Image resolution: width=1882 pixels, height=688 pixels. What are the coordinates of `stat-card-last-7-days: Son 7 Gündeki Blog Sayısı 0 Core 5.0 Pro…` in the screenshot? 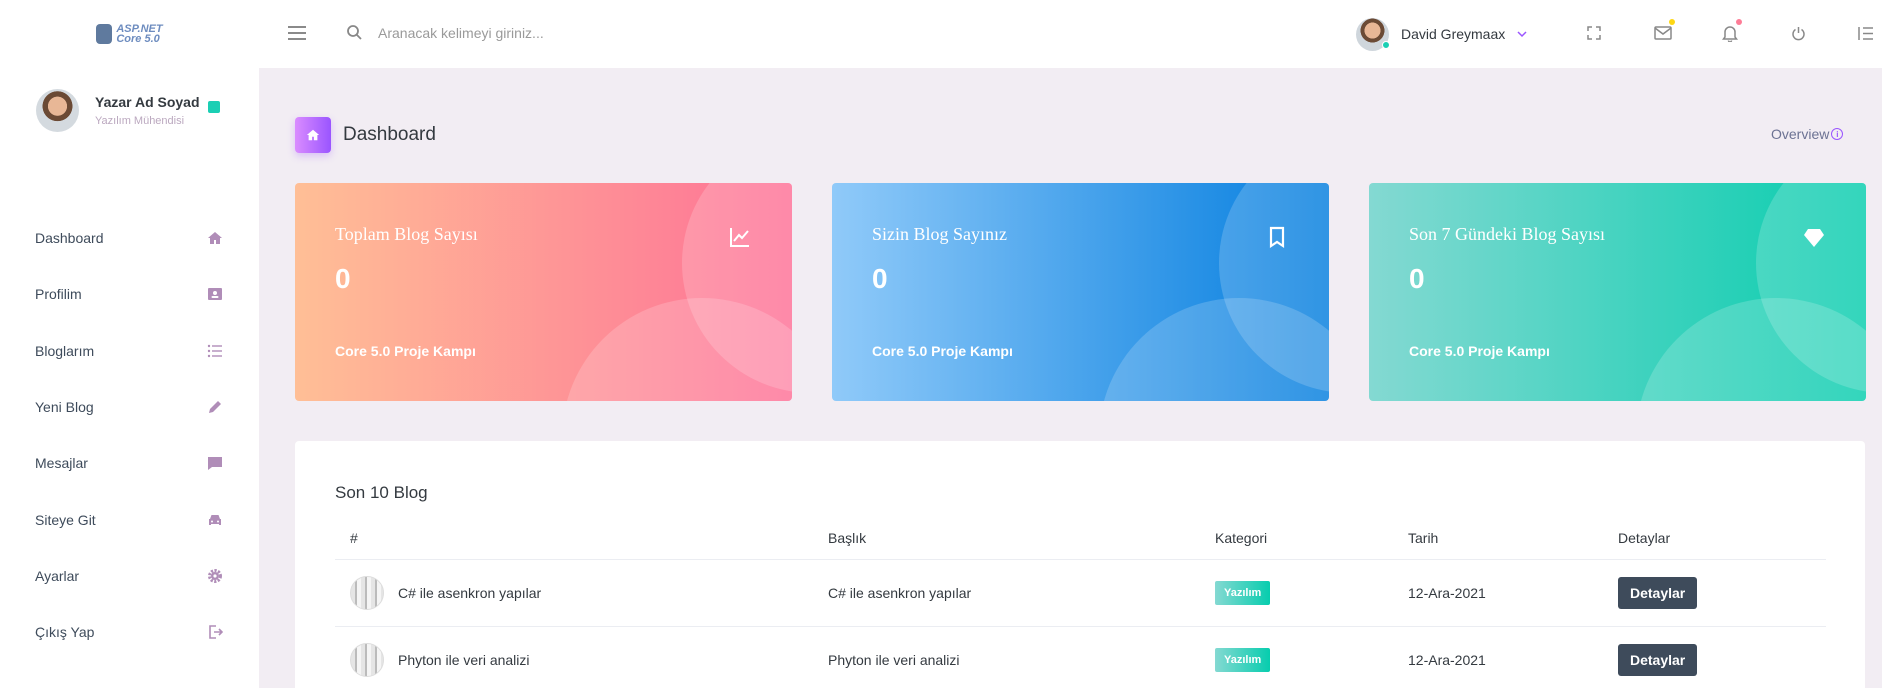 It's located at (1617, 292).